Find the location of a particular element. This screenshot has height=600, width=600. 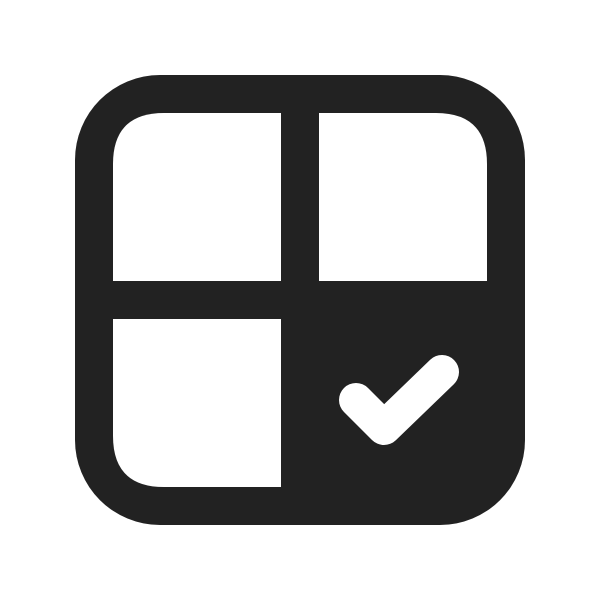

grid-cell-bottom-left is located at coordinates (197, 403).